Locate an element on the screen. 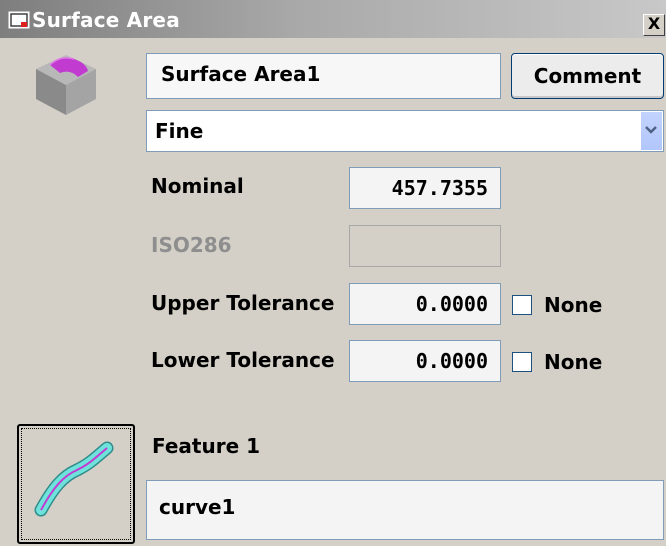 This screenshot has height=546, width=666. lower-tolerance-none-checkbox is located at coordinates (522, 362).